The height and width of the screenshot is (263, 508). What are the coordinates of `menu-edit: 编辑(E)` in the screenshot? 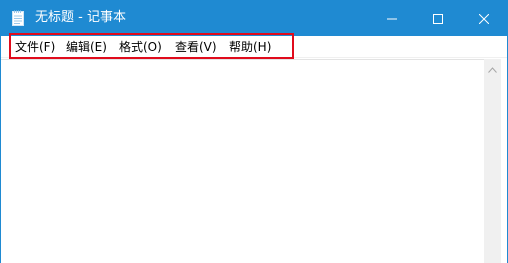 It's located at (86, 47).